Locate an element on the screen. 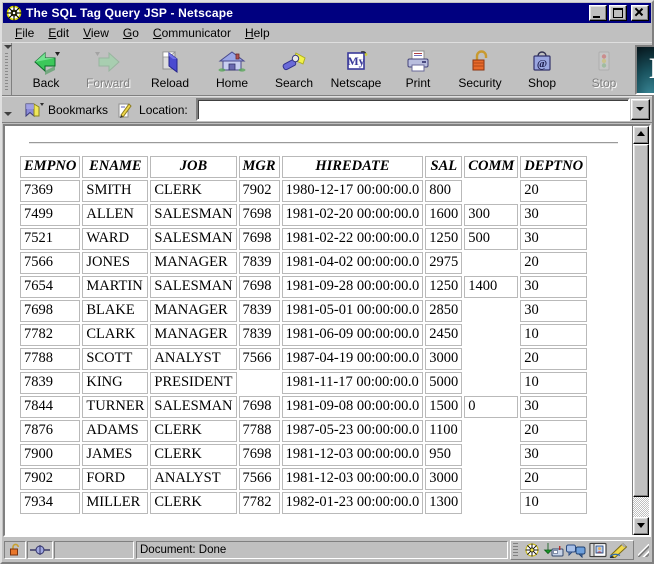 The width and height of the screenshot is (654, 564). cell-empno: 7900 is located at coordinates (50, 455).